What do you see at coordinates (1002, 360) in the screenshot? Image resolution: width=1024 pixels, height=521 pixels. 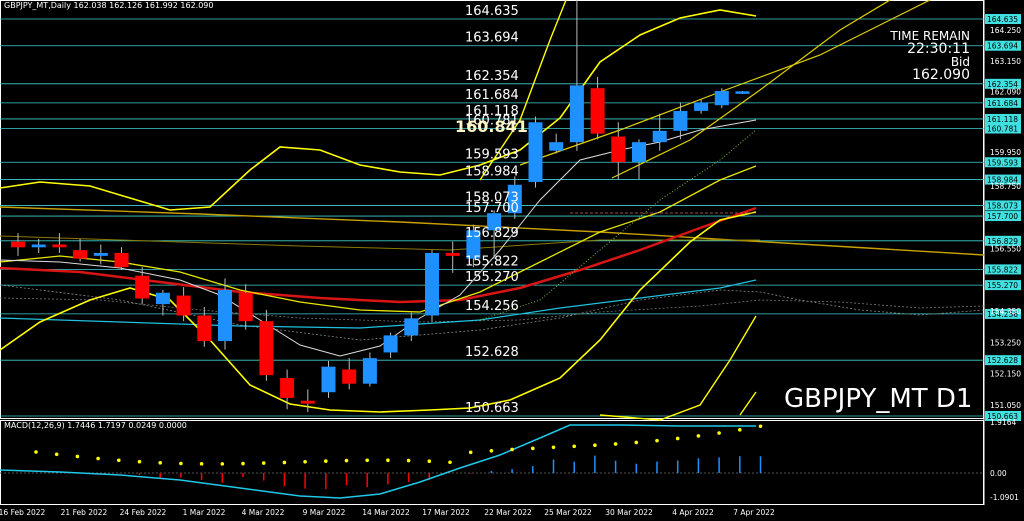 I see `level-price-tag-text: 152.628` at bounding box center [1002, 360].